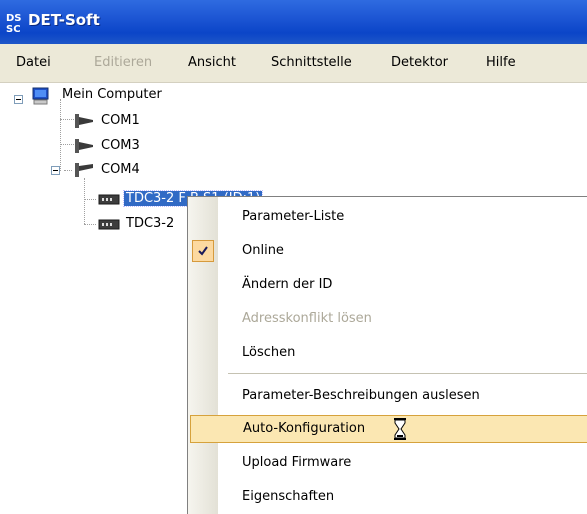 Image resolution: width=587 pixels, height=514 pixels. What do you see at coordinates (55, 170) in the screenshot?
I see `tree-expander-com4` at bounding box center [55, 170].